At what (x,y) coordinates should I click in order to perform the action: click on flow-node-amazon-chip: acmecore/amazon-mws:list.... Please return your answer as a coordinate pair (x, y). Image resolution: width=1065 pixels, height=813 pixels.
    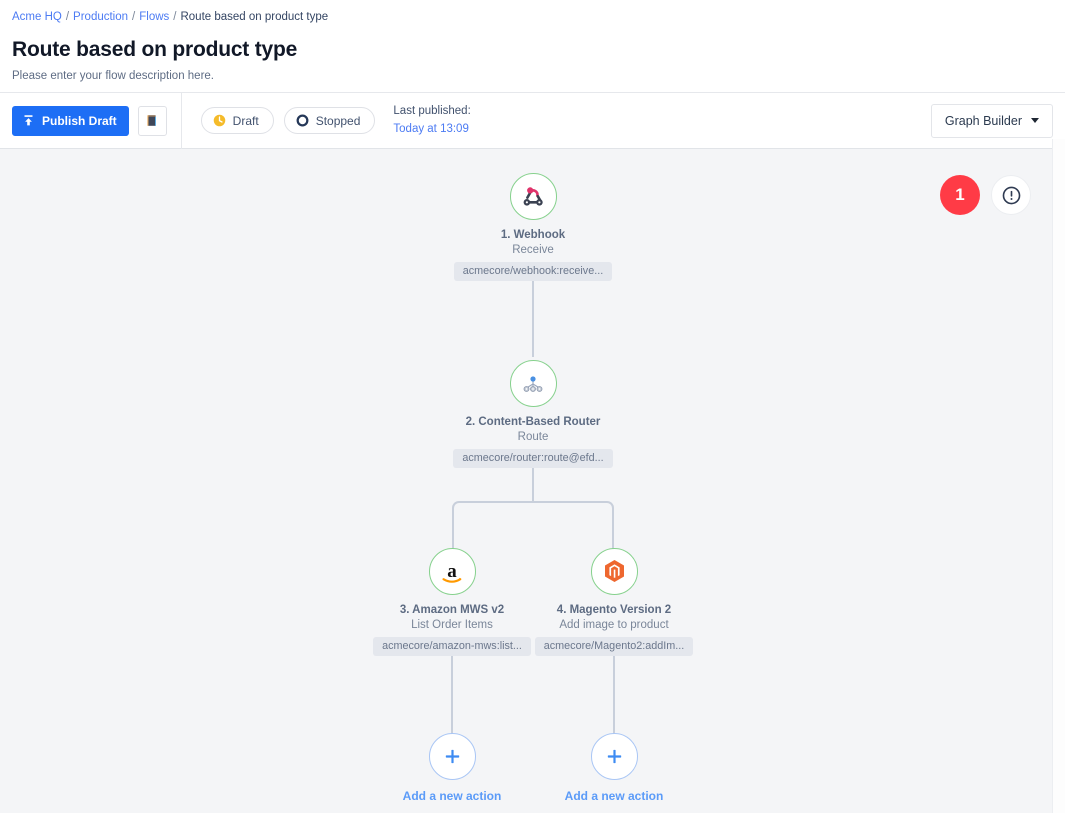
    Looking at the image, I should click on (452, 646).